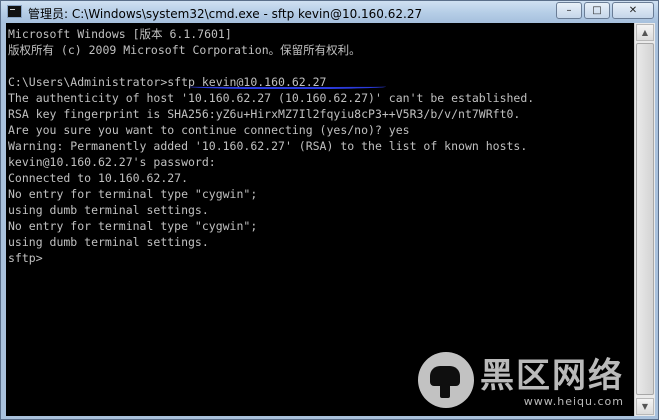  Describe the element at coordinates (25, 258) in the screenshot. I see `terminal-prompt: sftp>` at that location.